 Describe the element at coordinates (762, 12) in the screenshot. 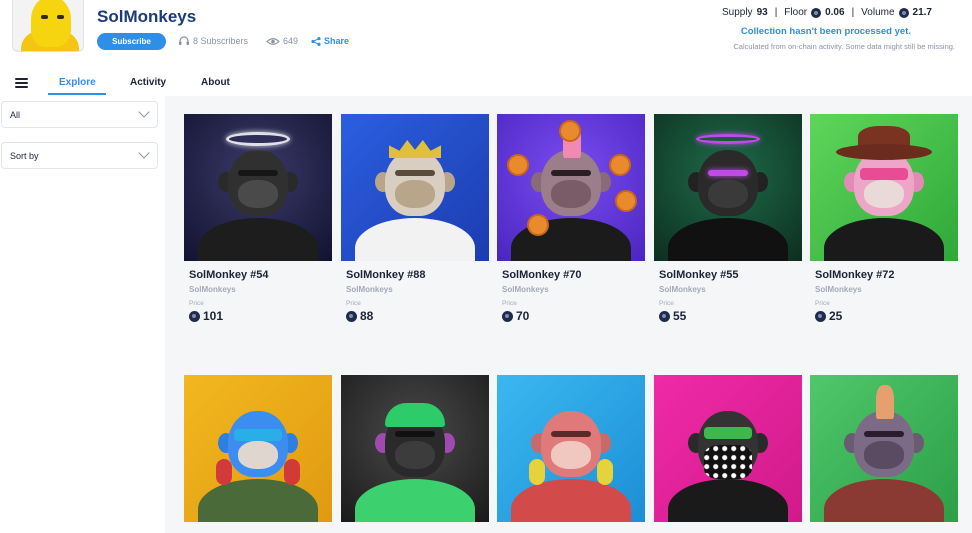

I see `supply-value: 93` at that location.